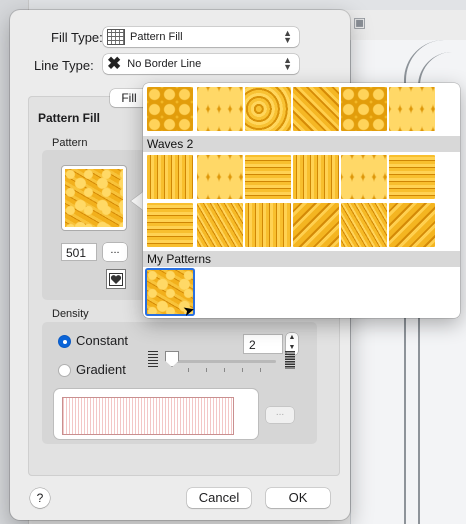 This screenshot has height=524, width=466. Describe the element at coordinates (292, 347) in the screenshot. I see `stepper-down-icon: ▼` at that location.